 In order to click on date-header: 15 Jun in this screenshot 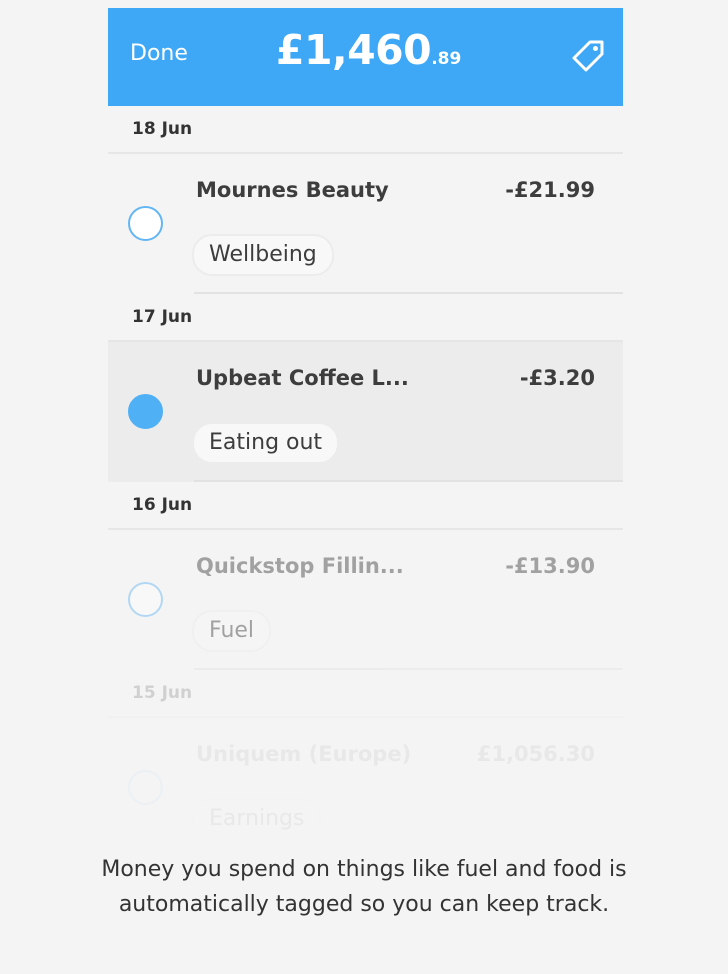, I will do `click(365, 694)`.